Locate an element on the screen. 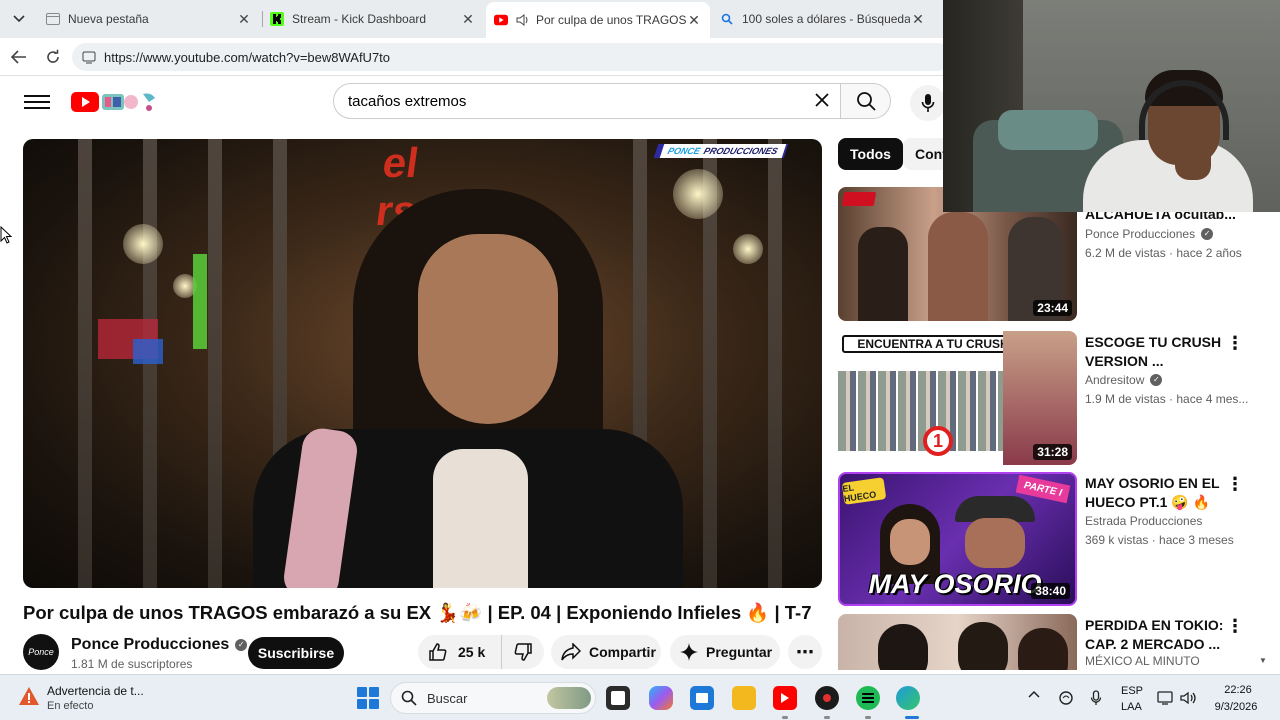 The width and height of the screenshot is (1280, 720). edge-icon is located at coordinates (908, 698).